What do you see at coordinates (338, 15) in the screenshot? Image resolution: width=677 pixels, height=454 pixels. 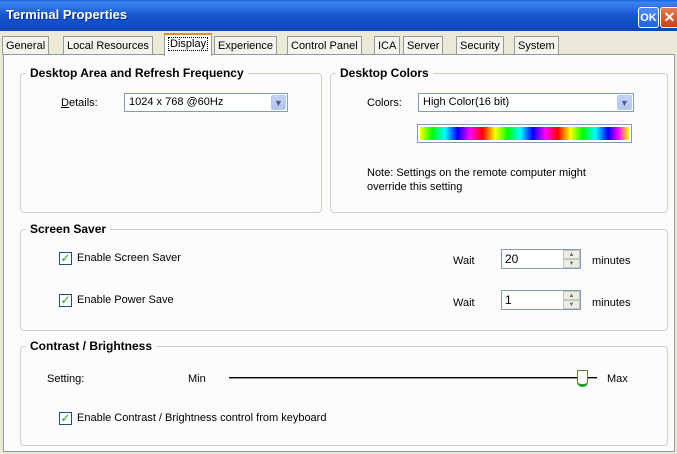 I see `title-bar: Terminal Properties OK ✕` at bounding box center [338, 15].